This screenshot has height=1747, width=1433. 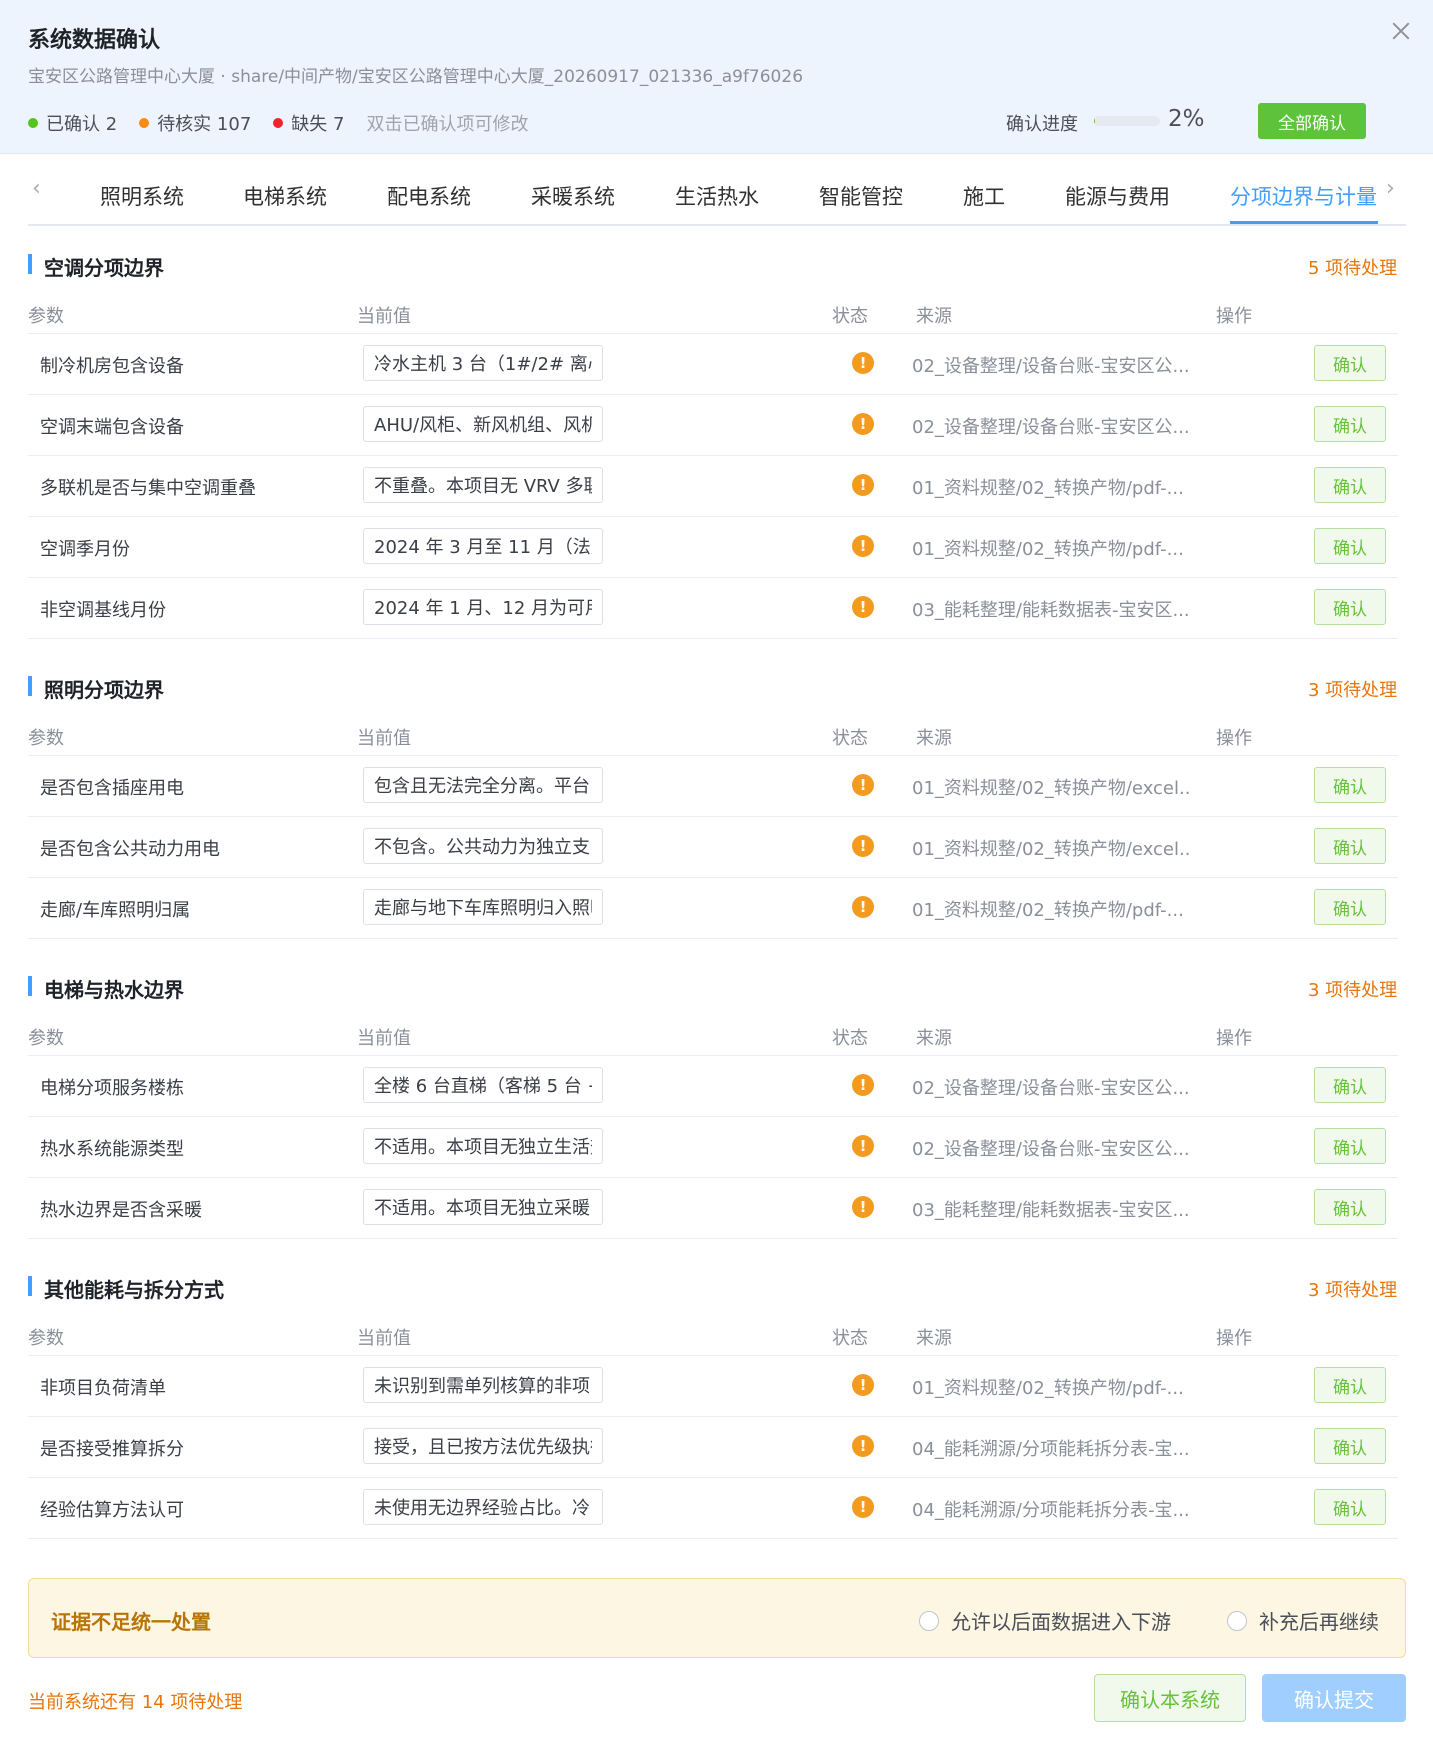 I want to click on tab-smart-control: 智能管控, so click(x=861, y=196).